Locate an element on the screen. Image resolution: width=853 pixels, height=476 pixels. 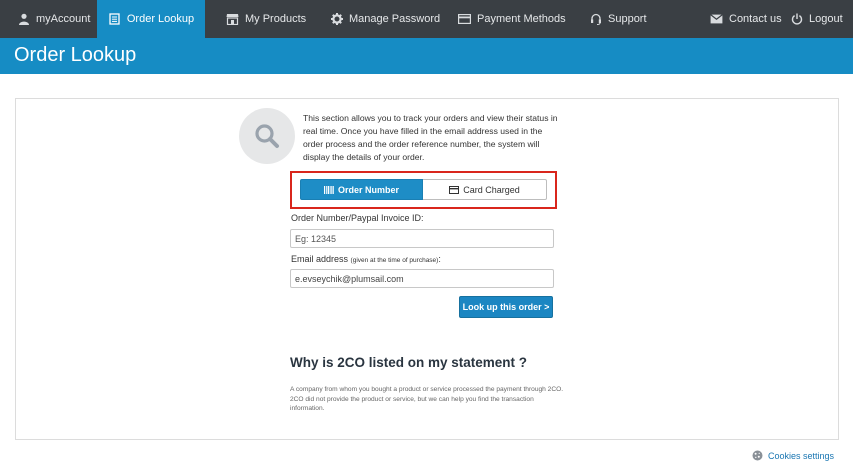
document-icon is located at coordinates (114, 19).